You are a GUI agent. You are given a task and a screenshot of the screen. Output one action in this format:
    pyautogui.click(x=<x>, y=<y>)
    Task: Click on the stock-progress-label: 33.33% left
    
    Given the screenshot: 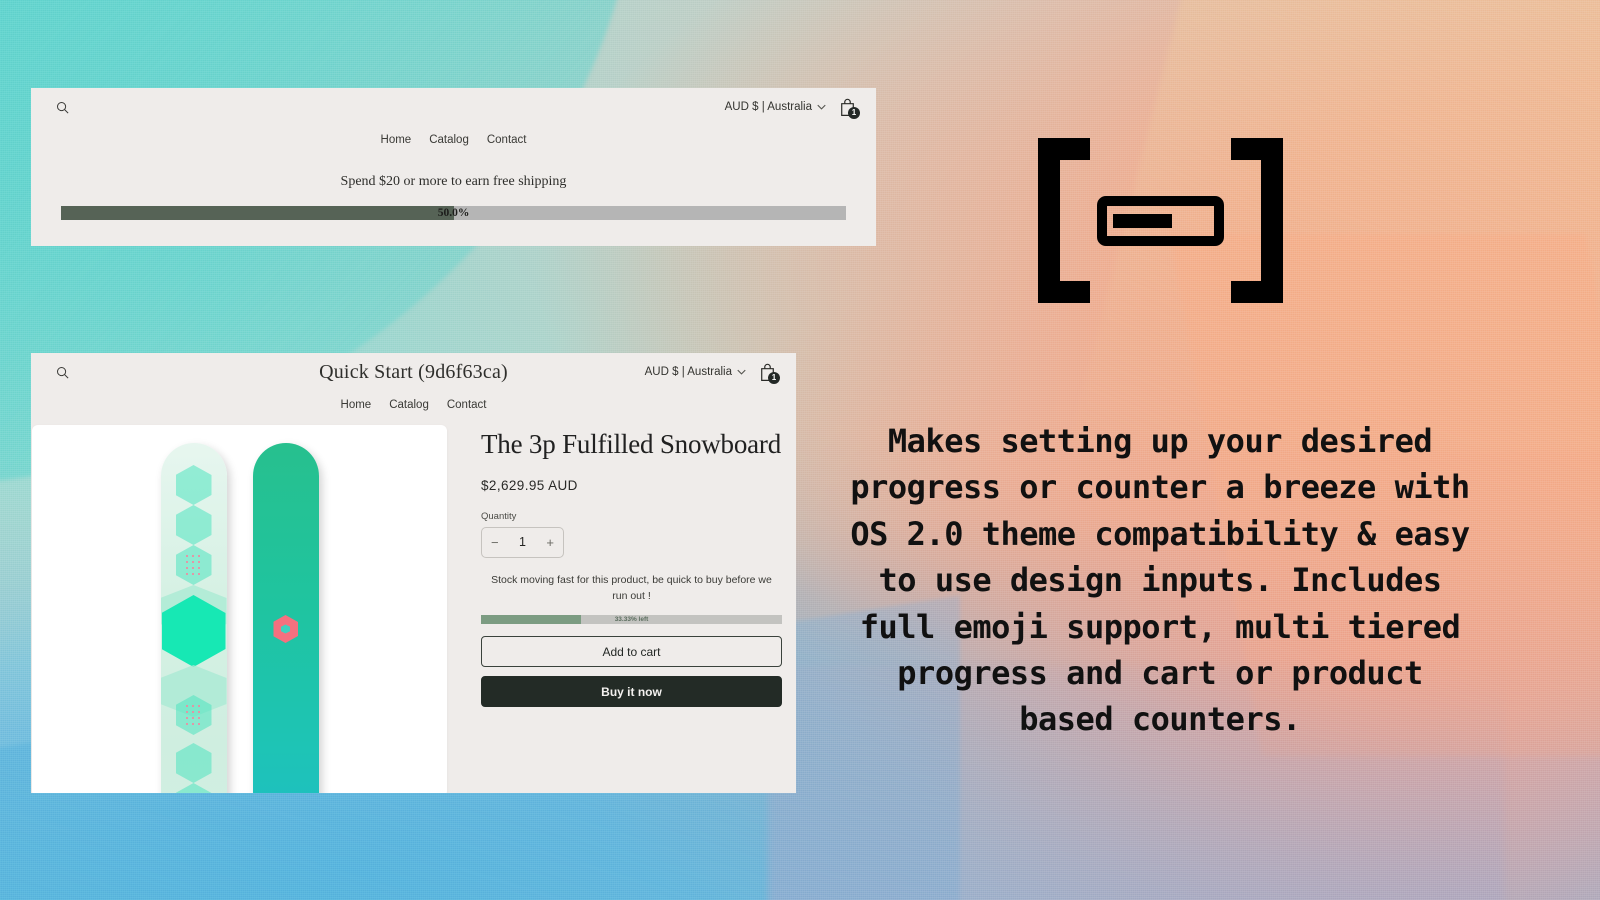 What is the action you would take?
    pyautogui.click(x=631, y=620)
    